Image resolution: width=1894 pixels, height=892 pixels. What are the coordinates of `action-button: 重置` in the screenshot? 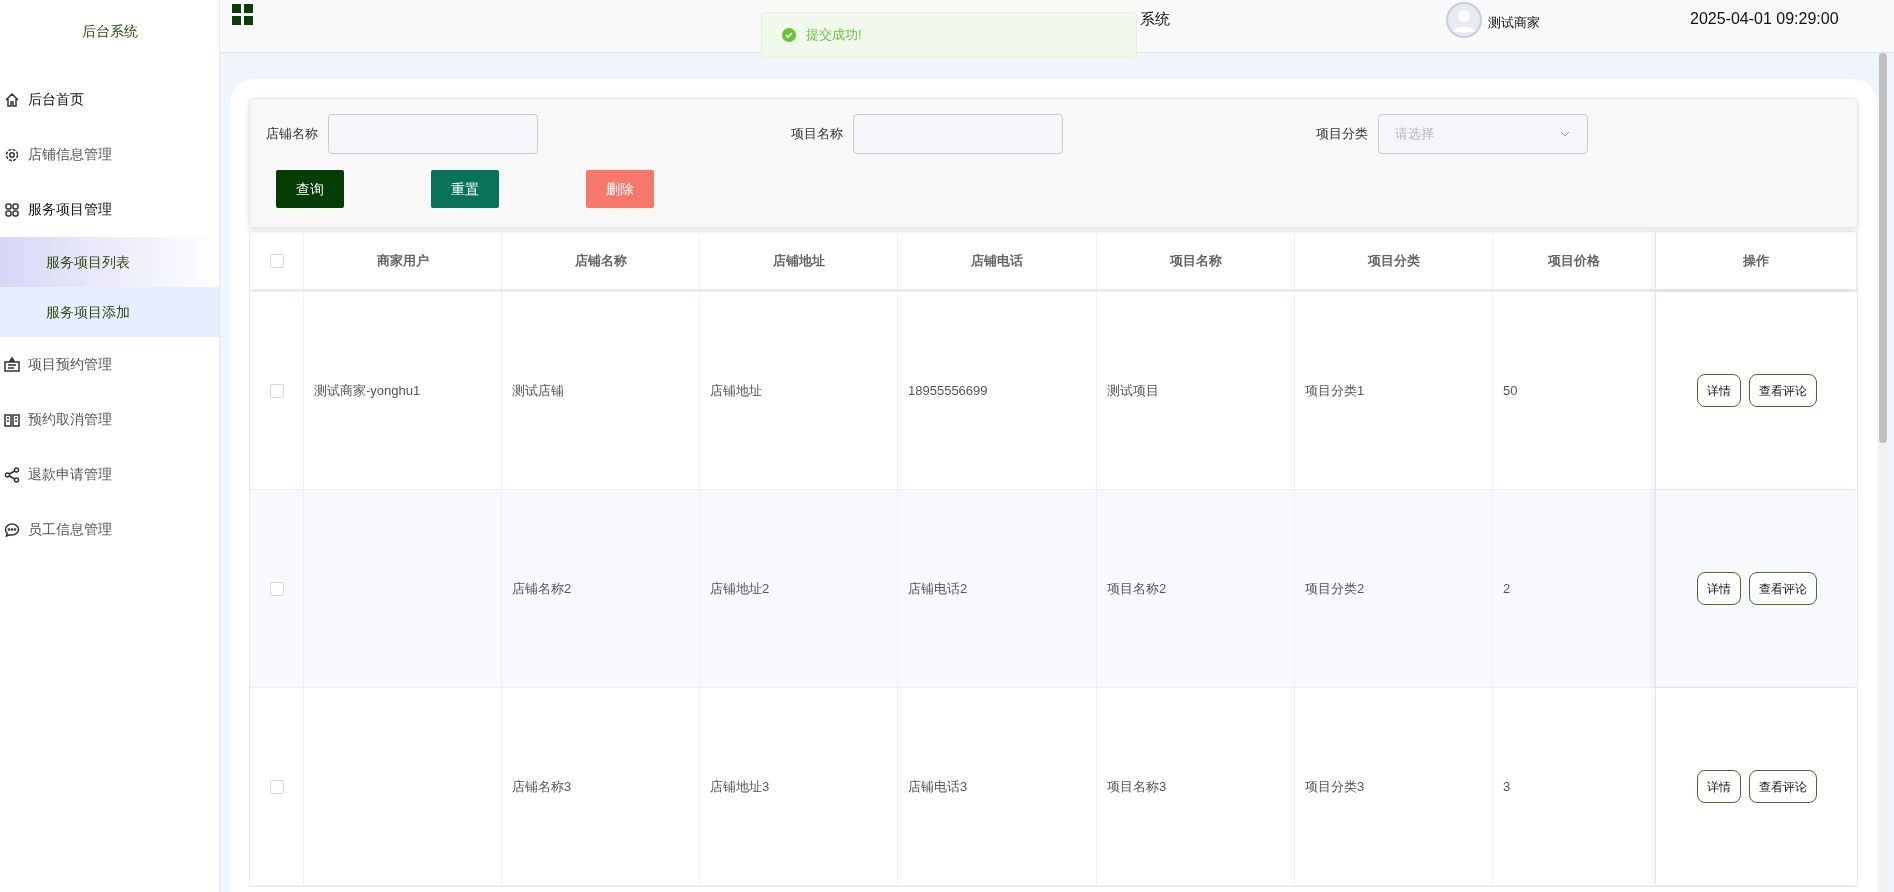 It's located at (465, 189).